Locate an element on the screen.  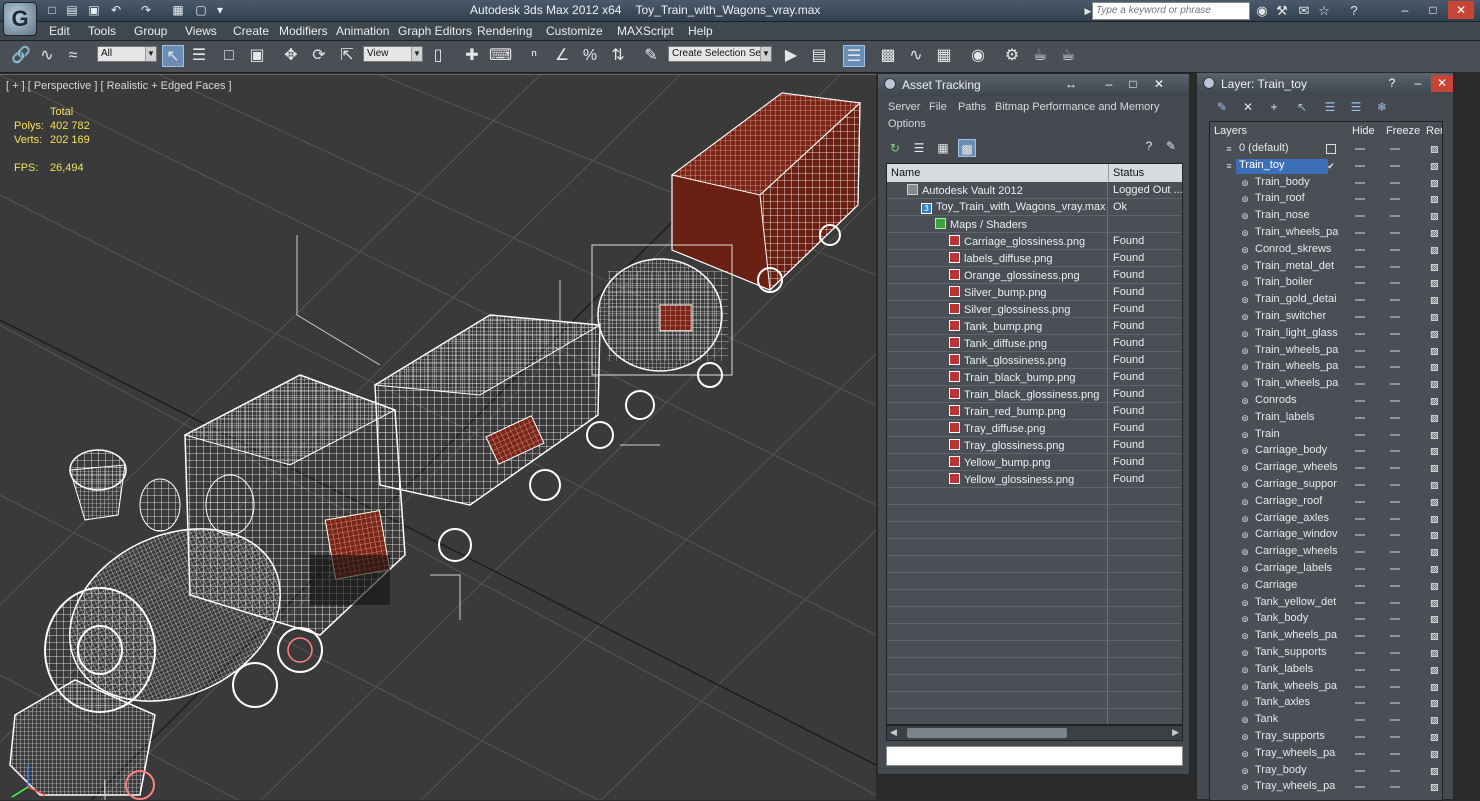
layer-row: ⊚ Tank_axles ▨ is located at coordinates (1326, 703).